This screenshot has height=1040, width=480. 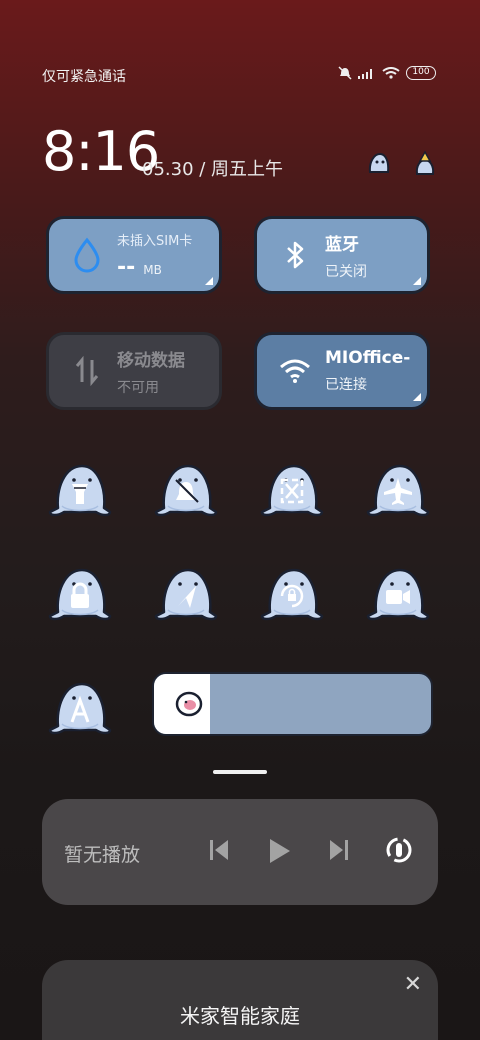 What do you see at coordinates (339, 850) in the screenshot?
I see `next-icon` at bounding box center [339, 850].